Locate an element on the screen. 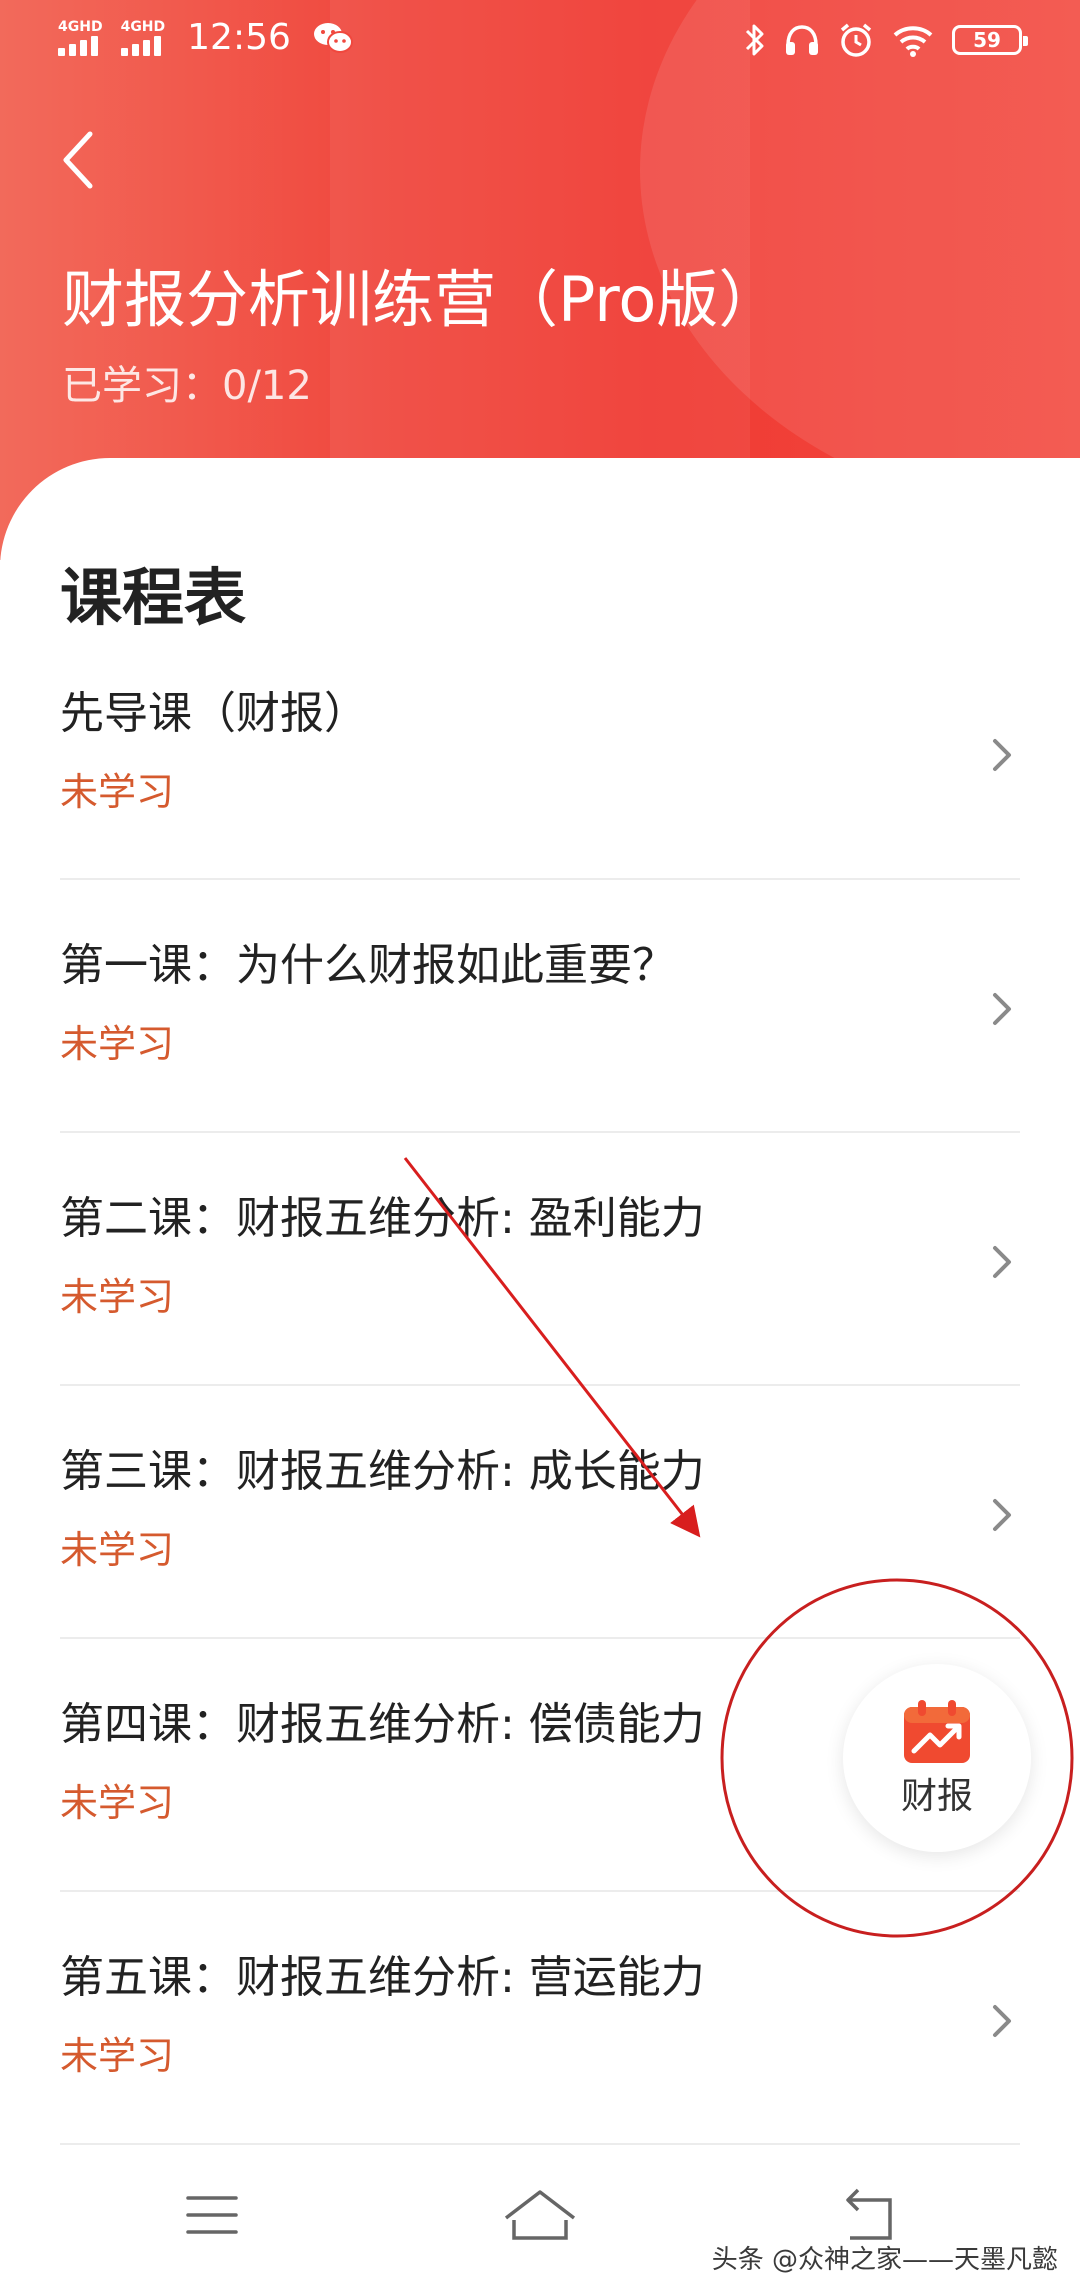 The height and width of the screenshot is (2280, 1080). battery-icon: 59 is located at coordinates (990, 40).